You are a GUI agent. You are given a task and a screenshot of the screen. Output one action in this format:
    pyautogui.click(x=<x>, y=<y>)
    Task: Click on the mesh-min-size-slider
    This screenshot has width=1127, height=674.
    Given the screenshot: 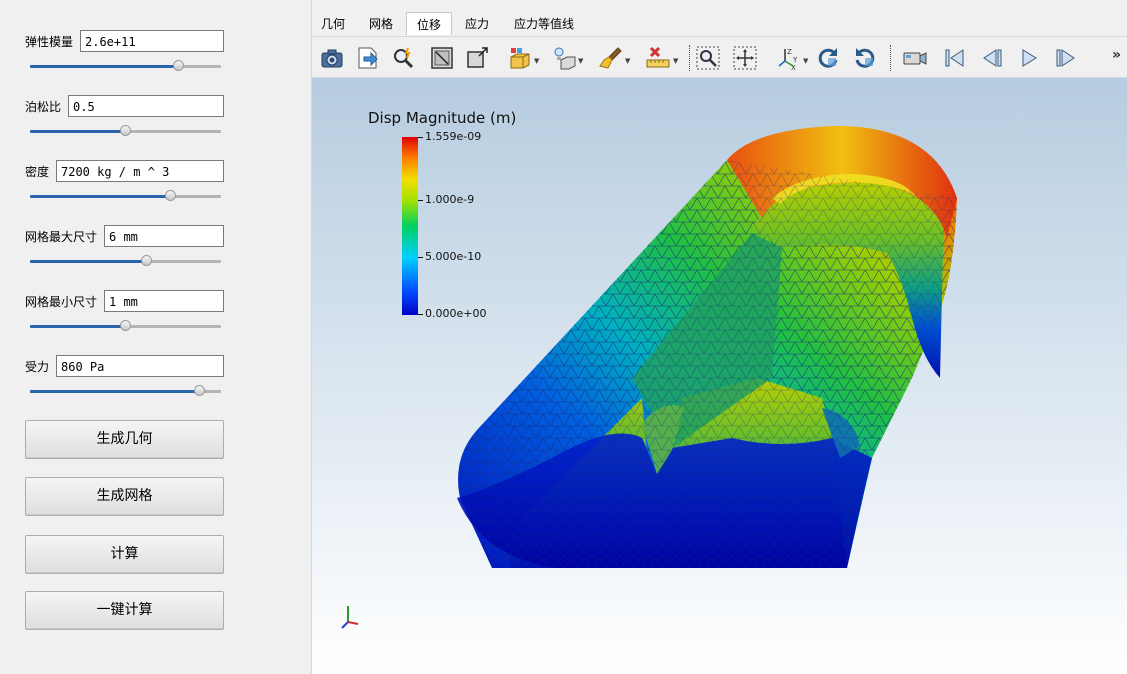 What is the action you would take?
    pyautogui.click(x=125, y=326)
    